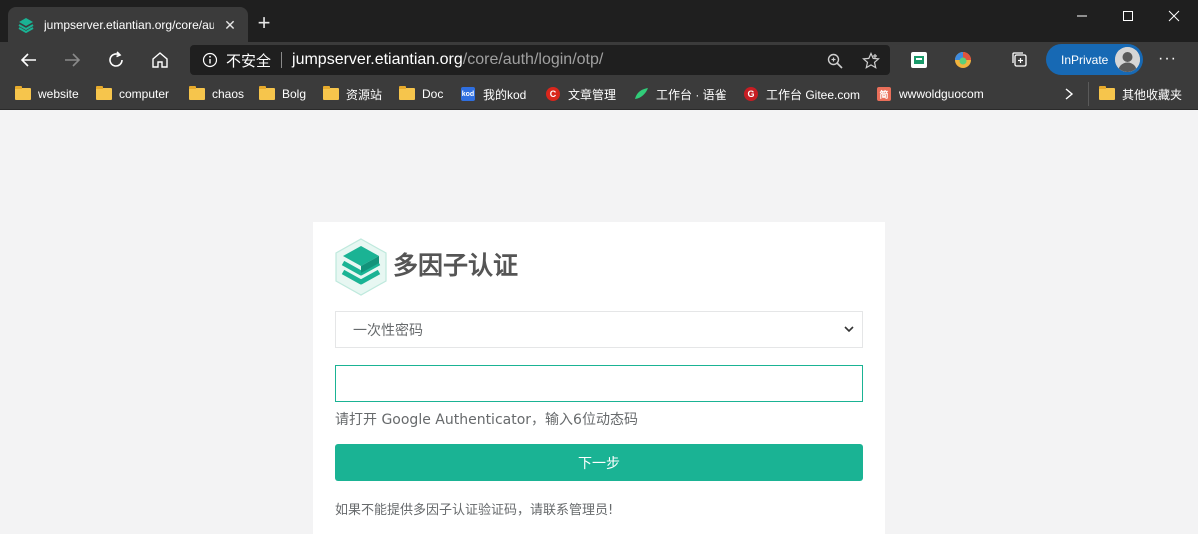  I want to click on maximize-button, so click(1128, 16).